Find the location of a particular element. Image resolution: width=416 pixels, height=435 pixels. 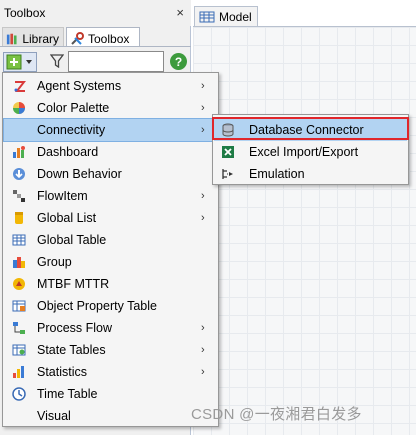

time-table-icon is located at coordinates (19, 394).